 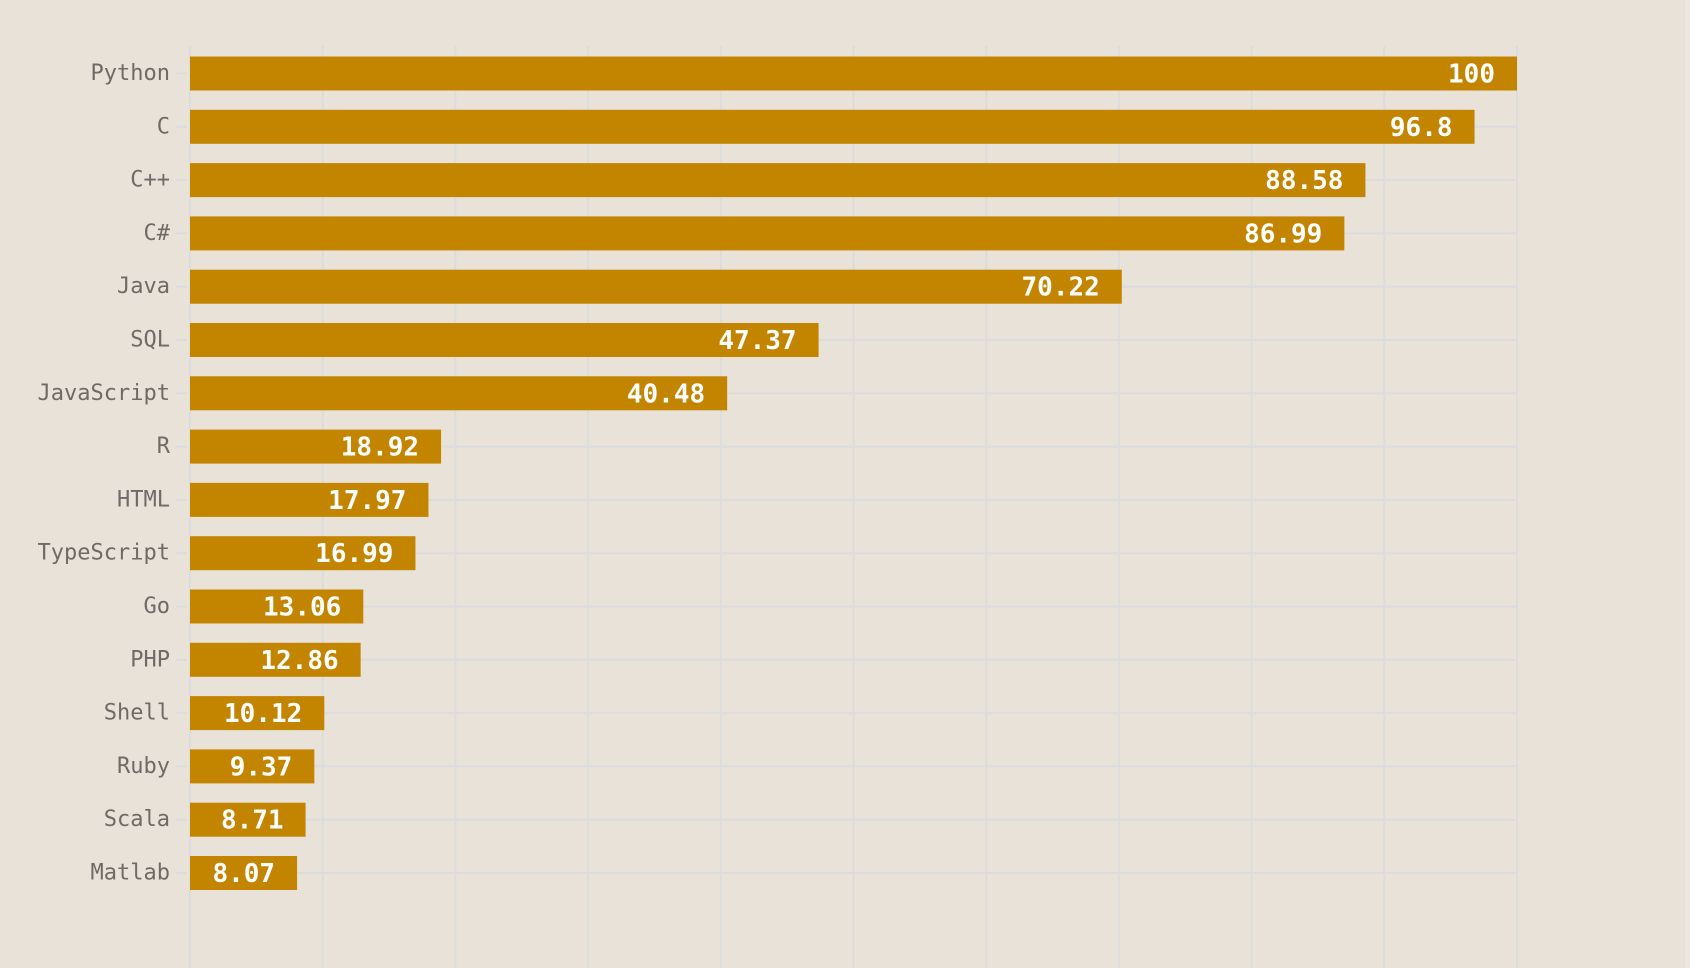 I want to click on value-label: 40.48, so click(x=666, y=394).